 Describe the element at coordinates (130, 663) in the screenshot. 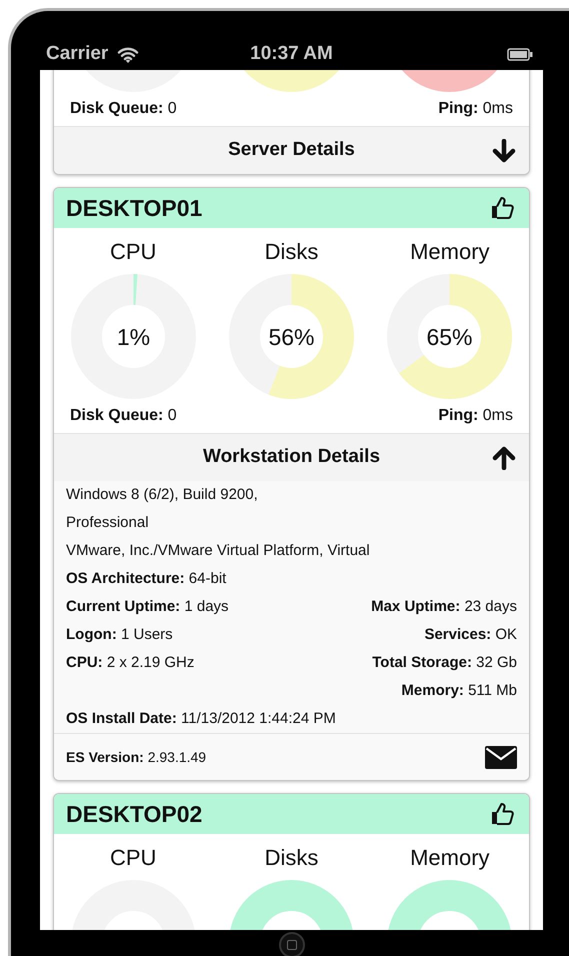

I see `detail-text: CPU: 2 x 2.19 GHz` at that location.